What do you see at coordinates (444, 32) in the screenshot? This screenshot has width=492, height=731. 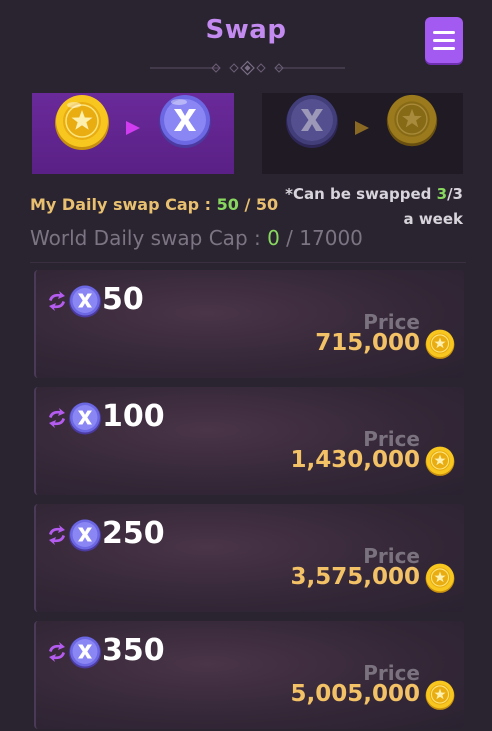 I see `hamburger-menu-icon` at bounding box center [444, 32].